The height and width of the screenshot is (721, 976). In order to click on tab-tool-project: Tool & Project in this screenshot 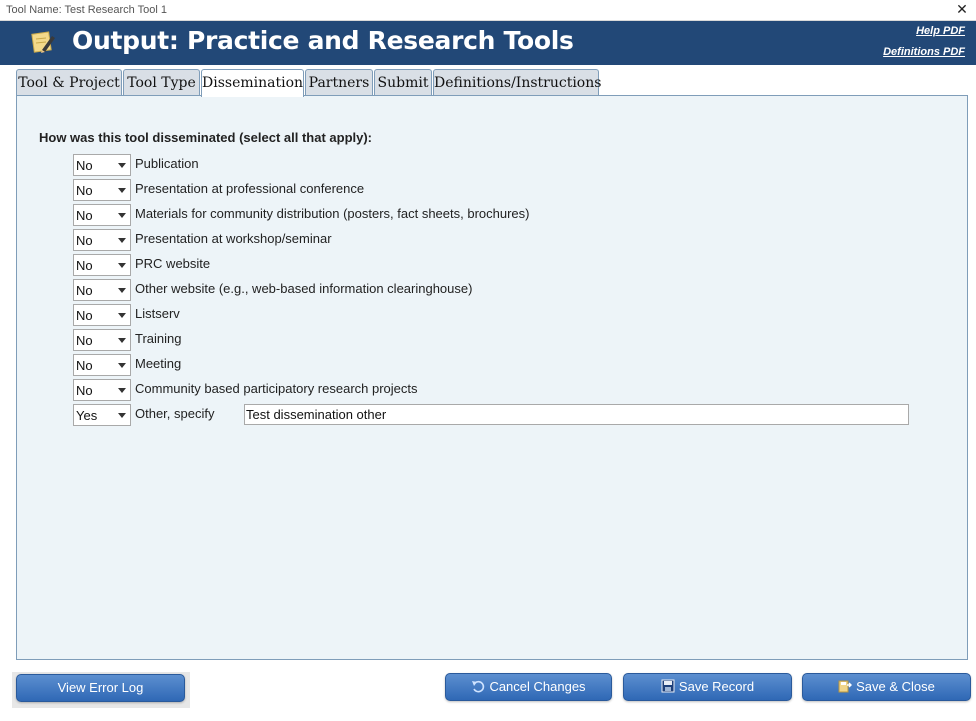, I will do `click(69, 82)`.